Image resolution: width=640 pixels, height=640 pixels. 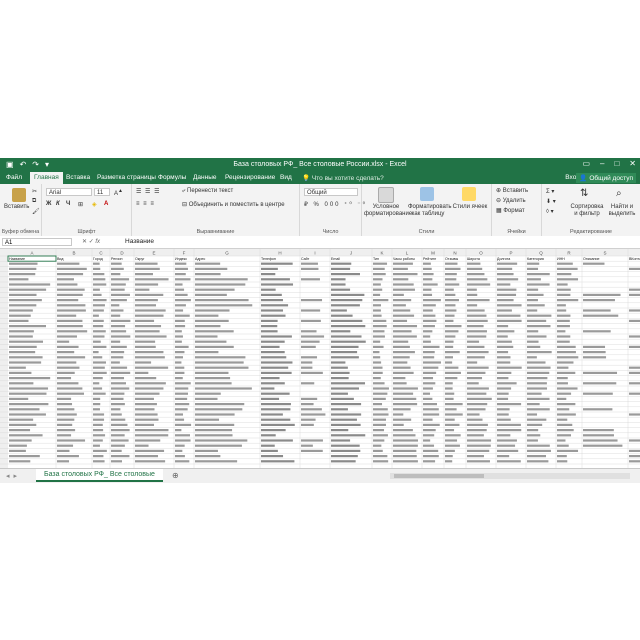 I want to click on share-button: 👤 Общий доступ, so click(x=606, y=178).